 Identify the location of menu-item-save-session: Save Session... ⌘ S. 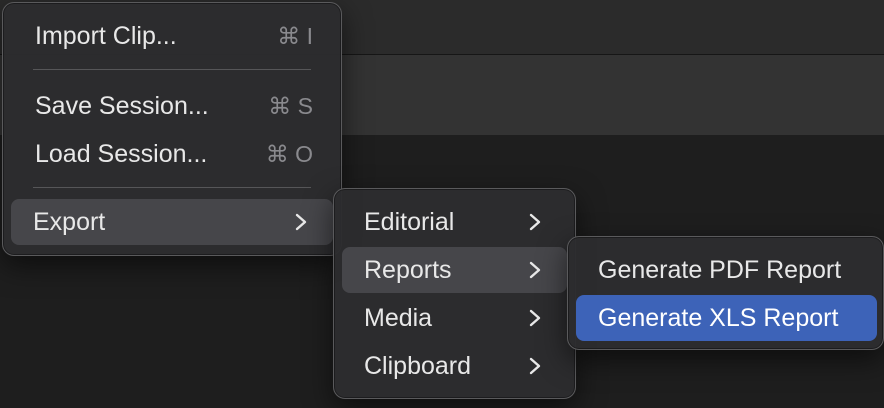
(173, 106).